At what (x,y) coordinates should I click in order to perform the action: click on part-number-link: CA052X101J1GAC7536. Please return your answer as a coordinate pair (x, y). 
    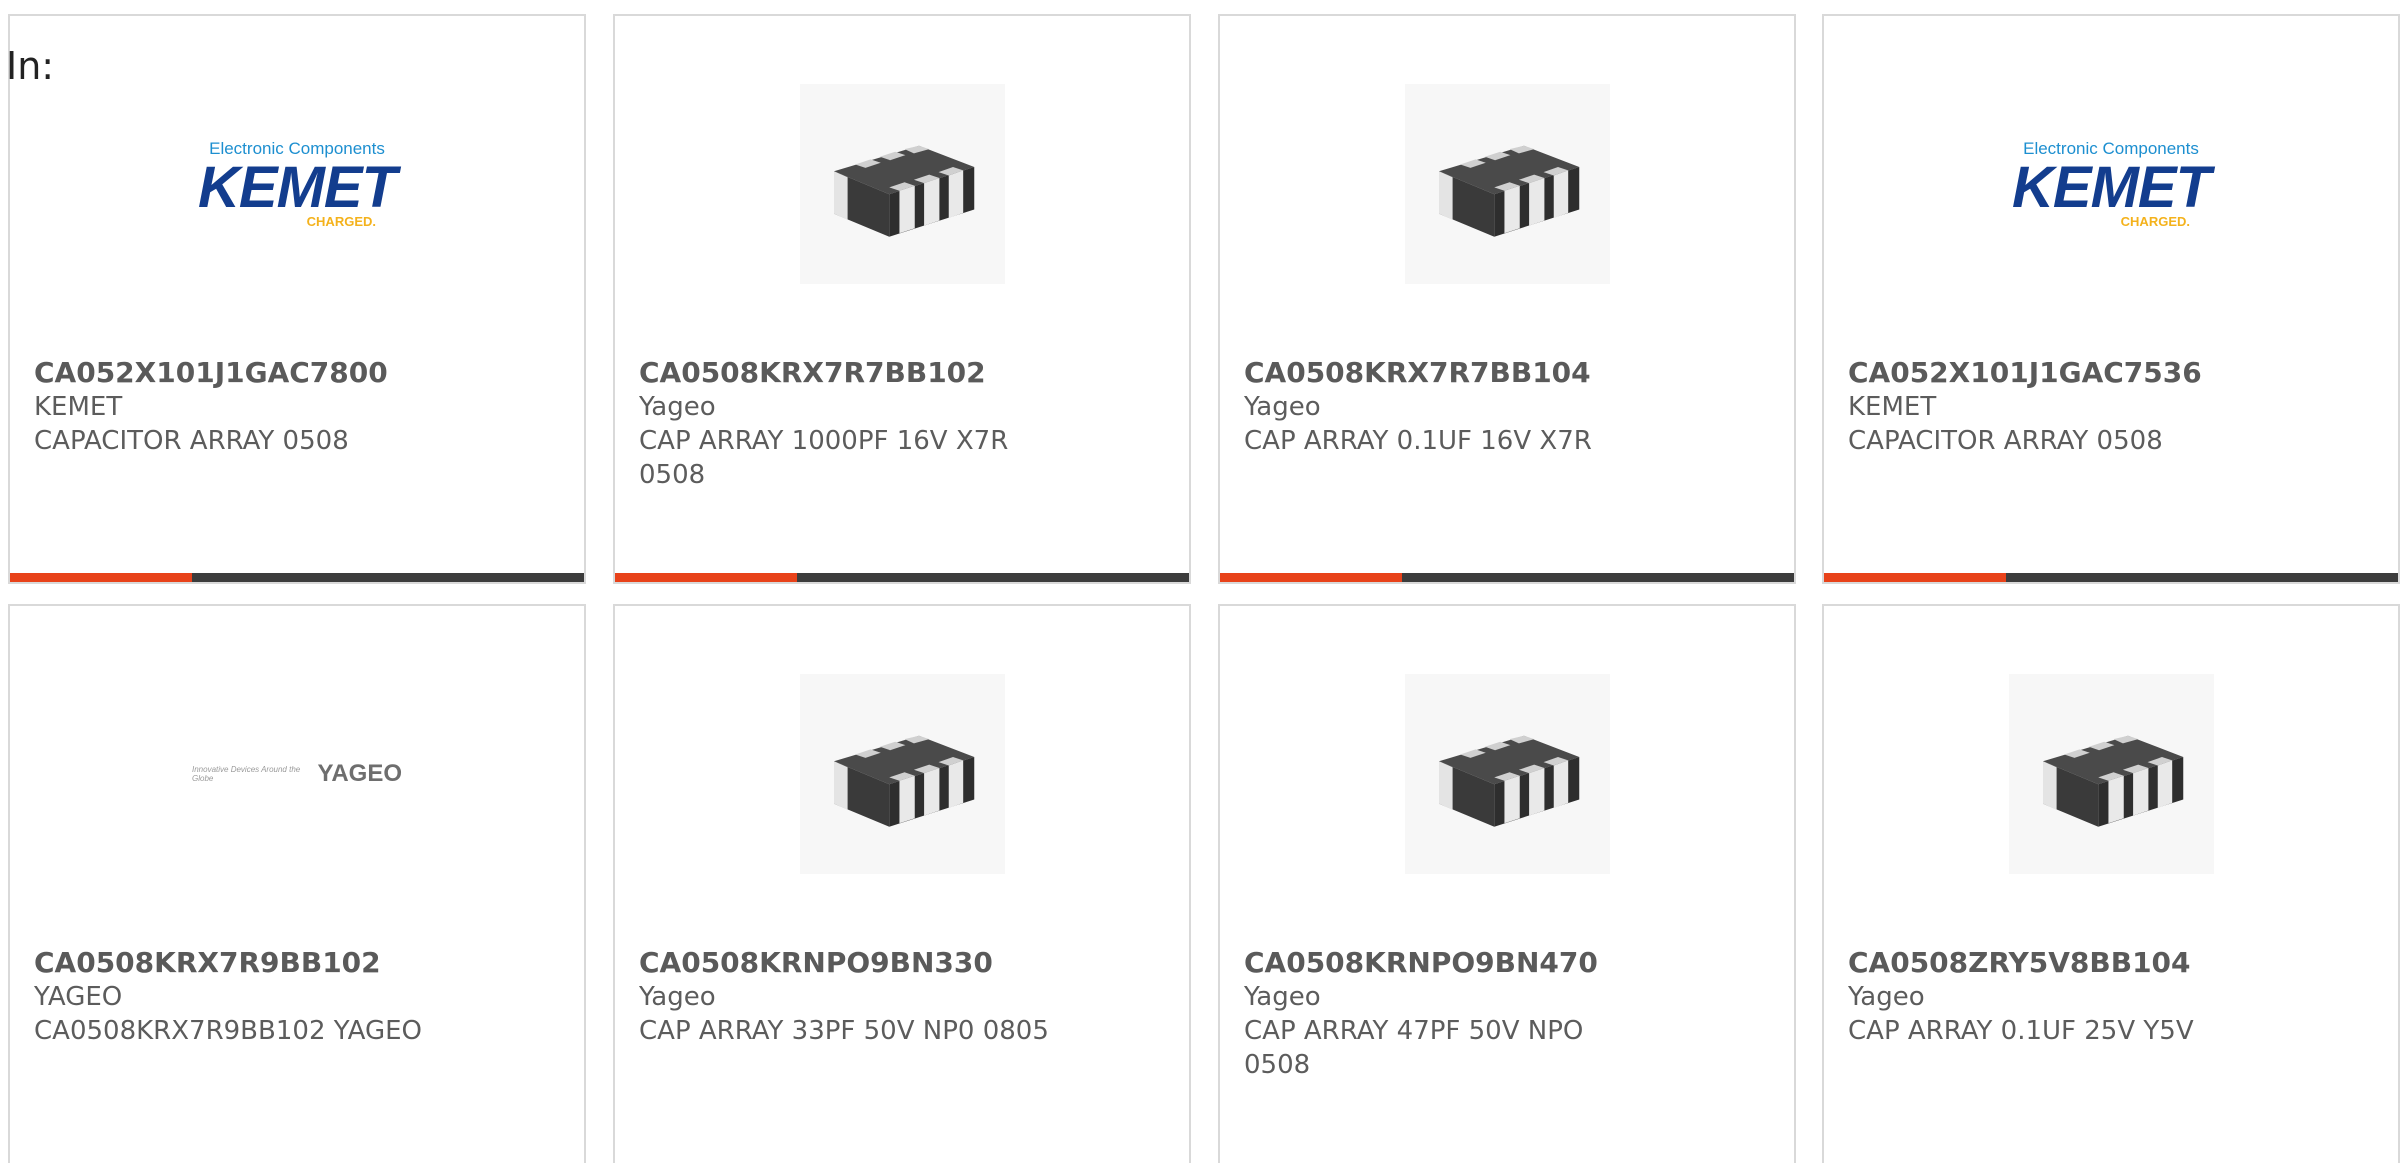
    Looking at the image, I should click on (2053, 373).